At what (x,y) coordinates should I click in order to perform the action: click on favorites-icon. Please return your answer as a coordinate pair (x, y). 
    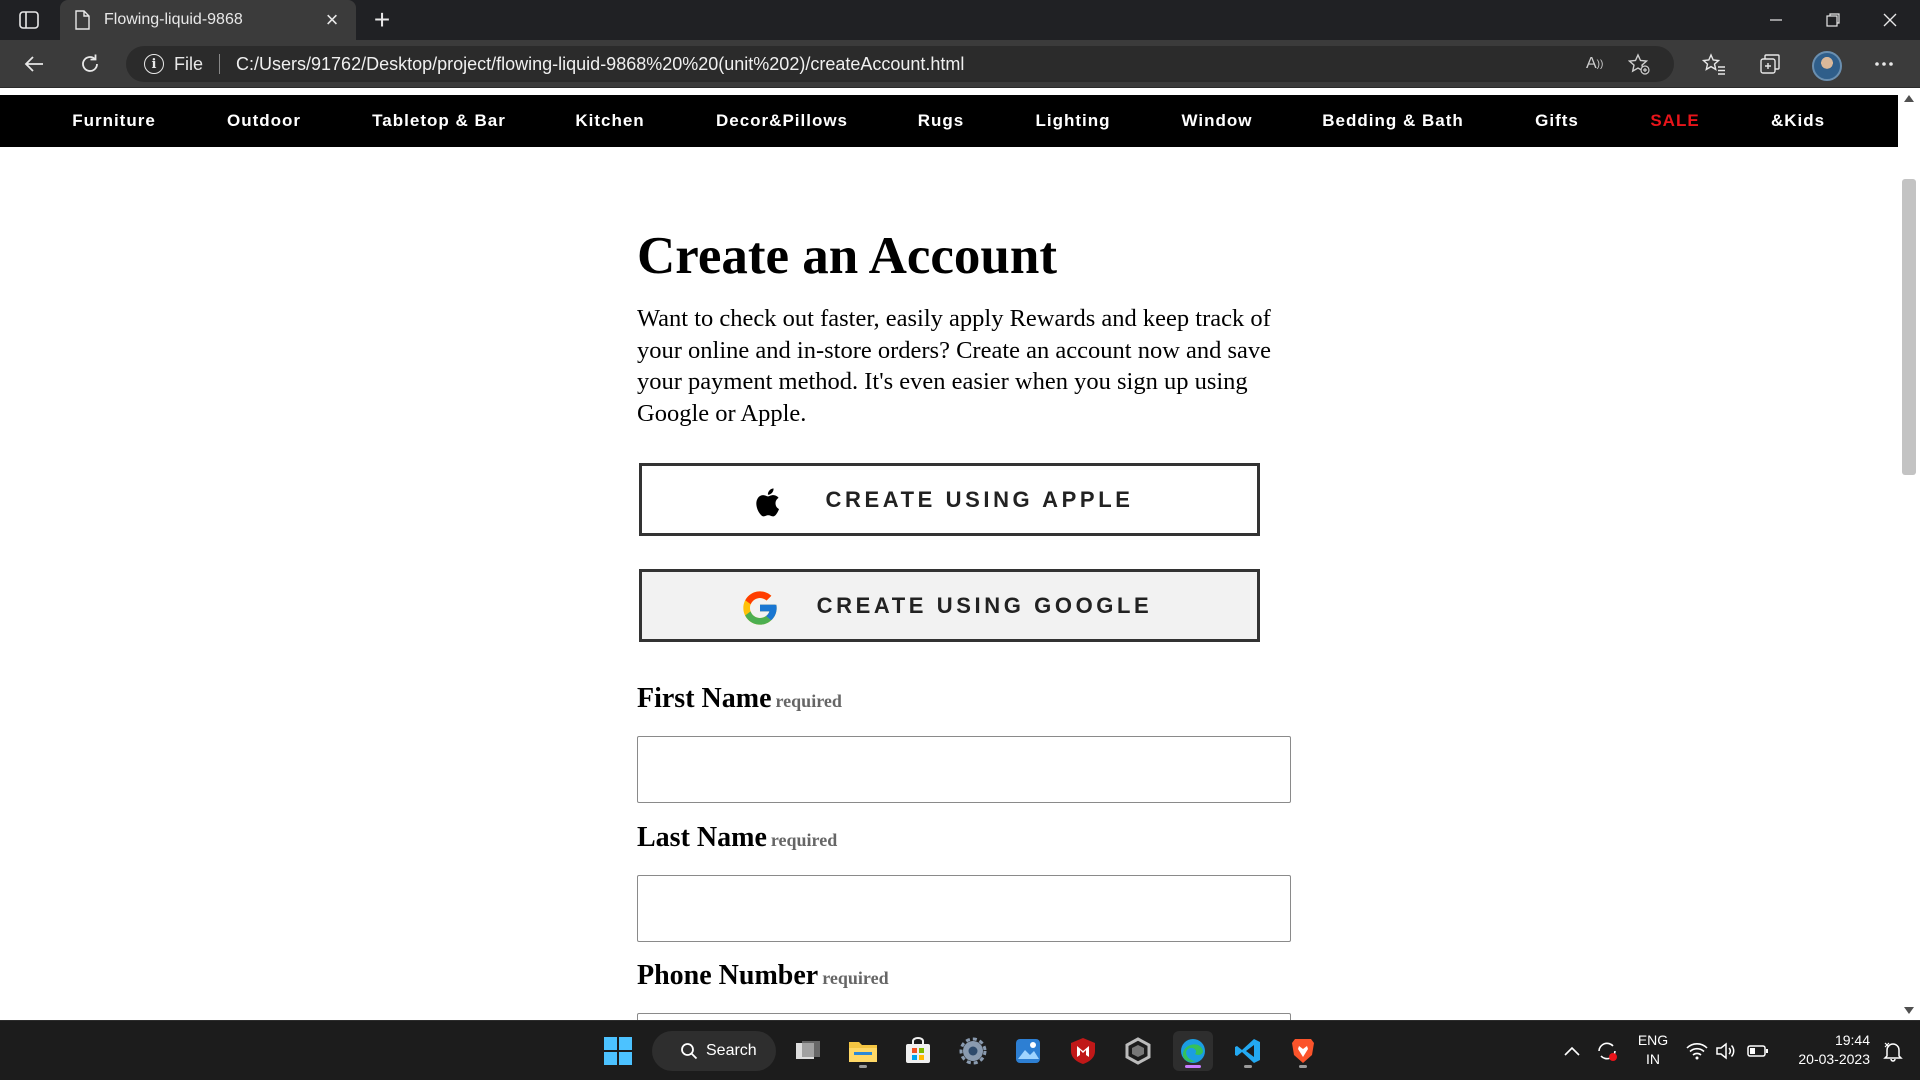
    Looking at the image, I should click on (1714, 64).